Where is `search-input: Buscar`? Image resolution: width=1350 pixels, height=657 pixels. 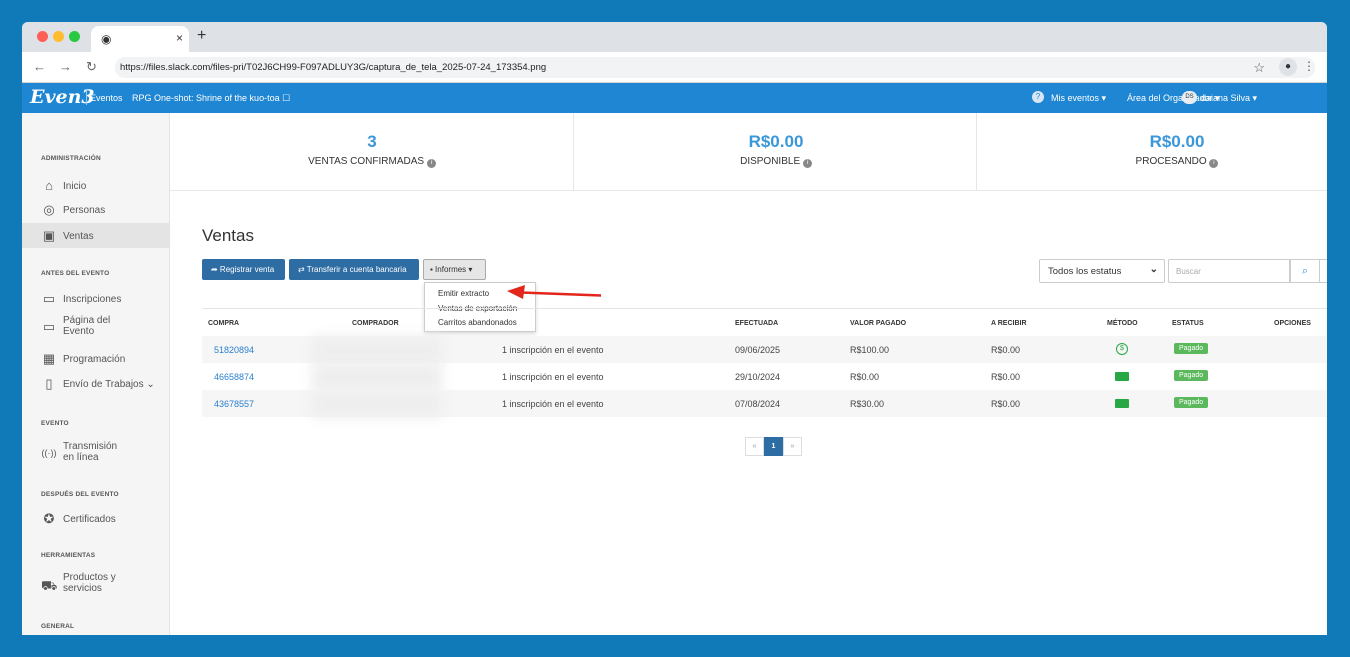 search-input: Buscar is located at coordinates (1229, 271).